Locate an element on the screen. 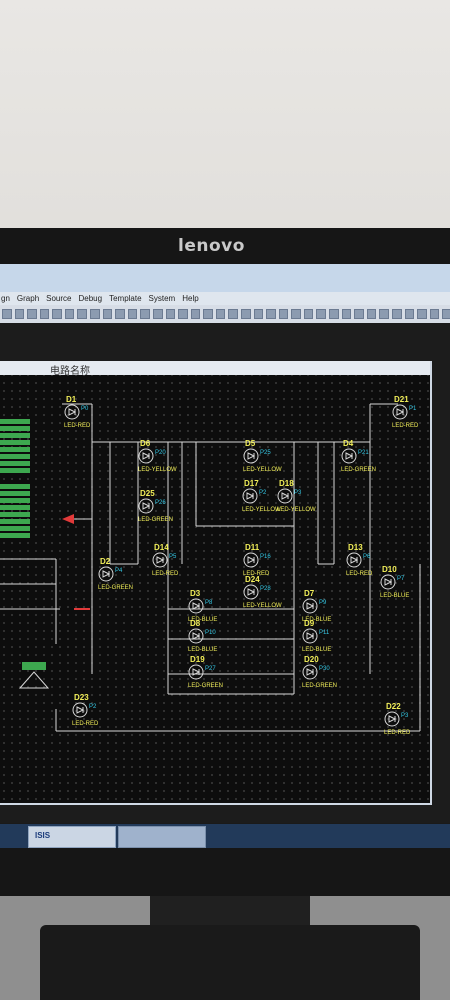 This screenshot has width=450, height=1000. led-d2: D2 LED-GREEN P4 is located at coordinates (115, 574).